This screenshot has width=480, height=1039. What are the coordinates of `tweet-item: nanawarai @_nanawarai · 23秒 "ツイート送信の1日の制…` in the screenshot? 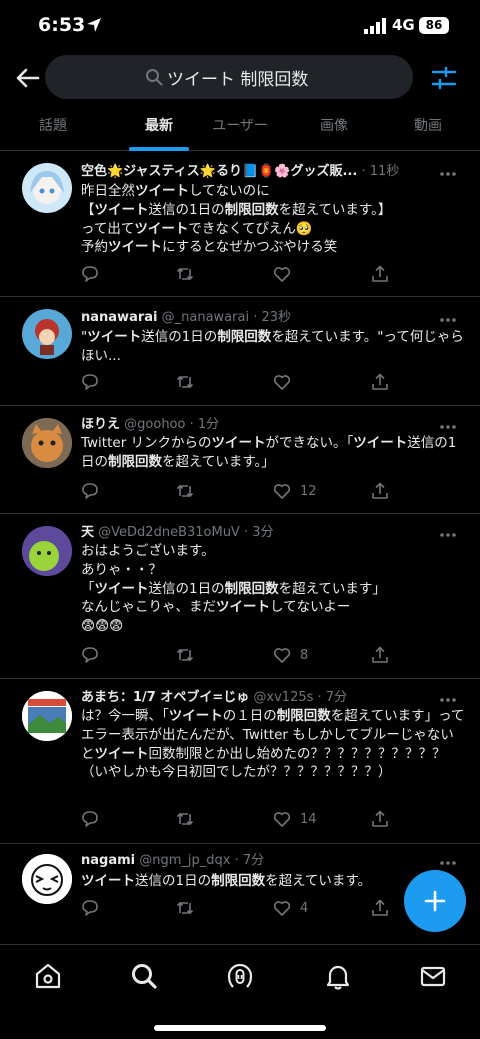 It's located at (240, 351).